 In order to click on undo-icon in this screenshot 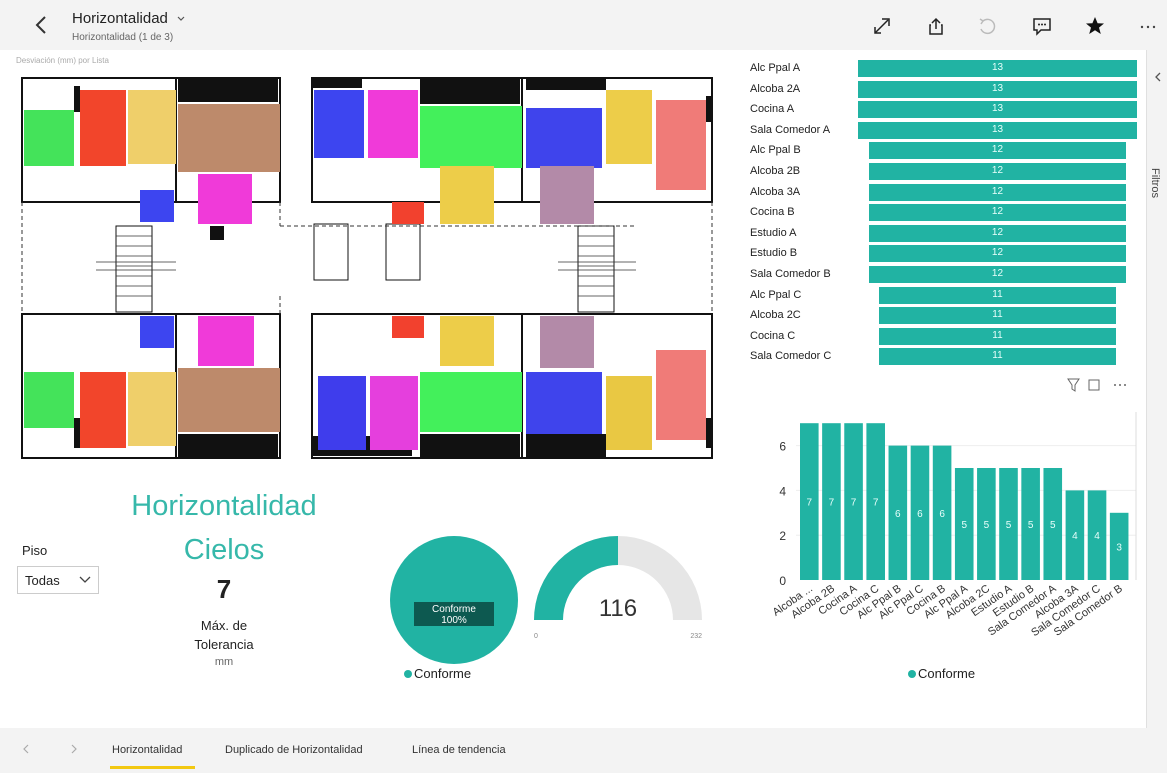, I will do `click(987, 26)`.